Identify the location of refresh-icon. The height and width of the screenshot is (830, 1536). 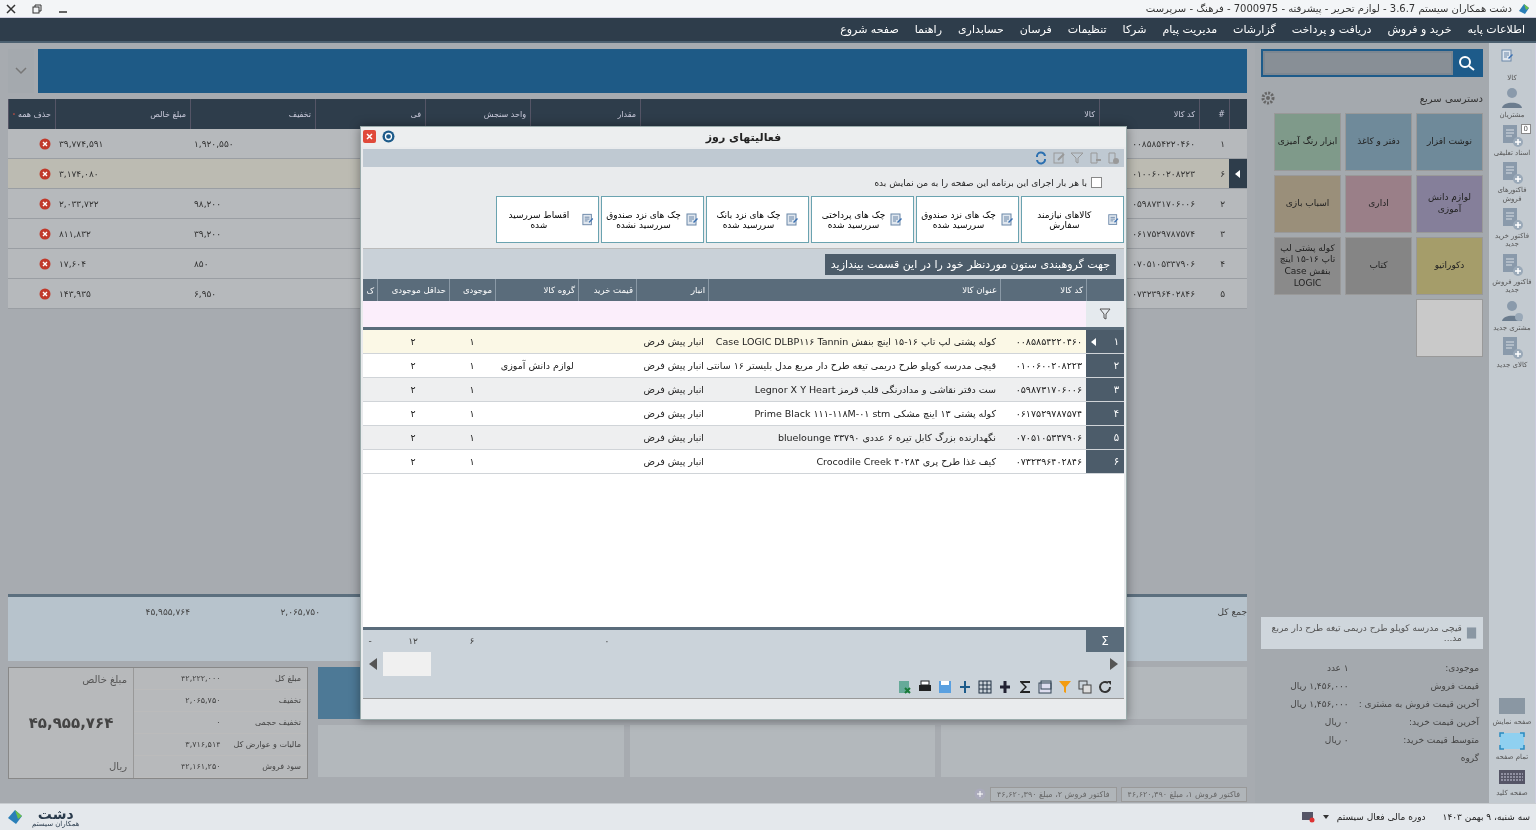
(1105, 687).